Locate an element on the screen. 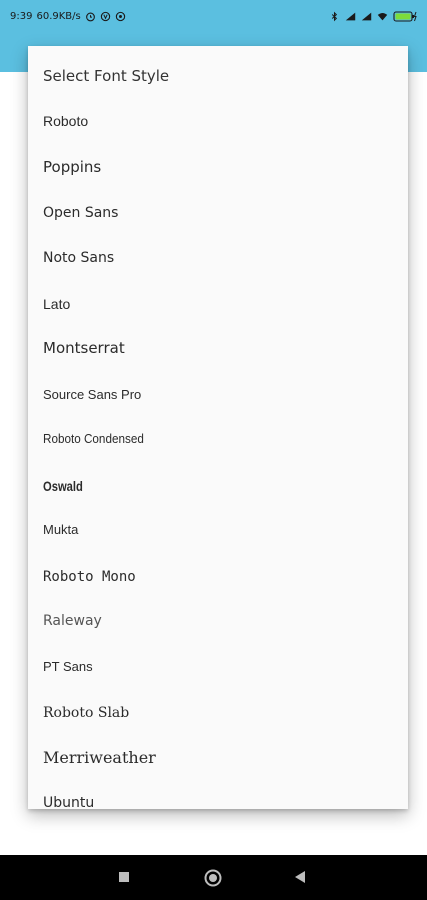  menu-item-ubuntu: Ubuntu is located at coordinates (68, 798).